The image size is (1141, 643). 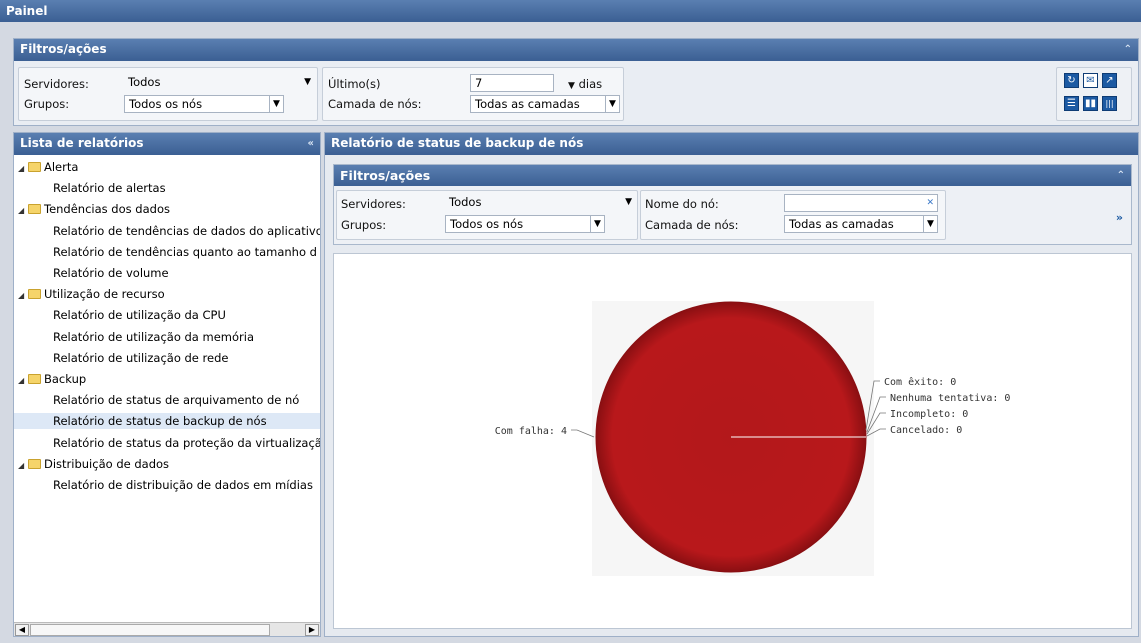 What do you see at coordinates (583, 433) in the screenshot?
I see `pie-label-leader` at bounding box center [583, 433].